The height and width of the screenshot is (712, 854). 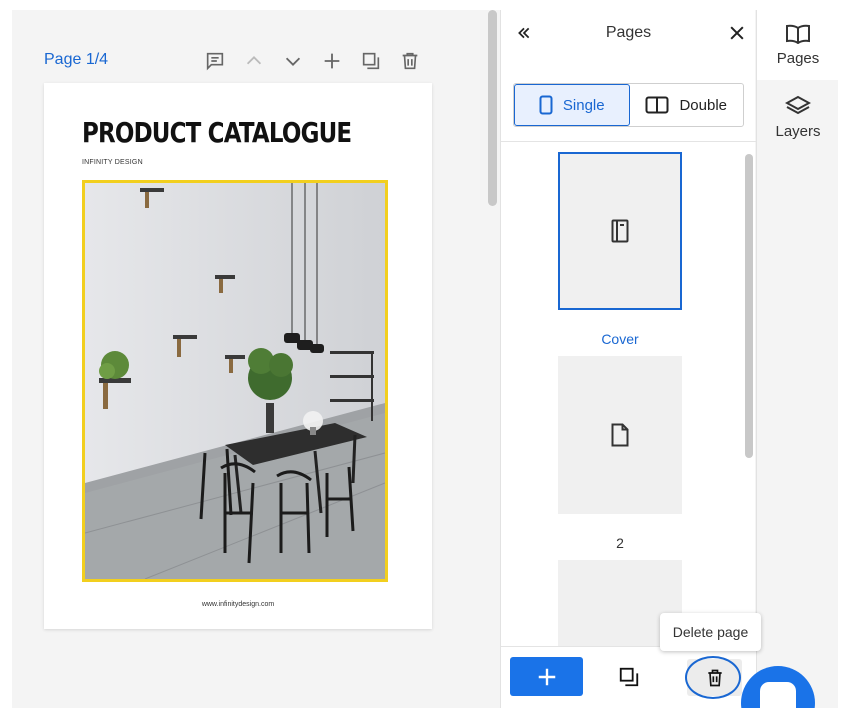 What do you see at coordinates (238, 604) in the screenshot?
I see `catalogue-url: www.infinitydesign.com` at bounding box center [238, 604].